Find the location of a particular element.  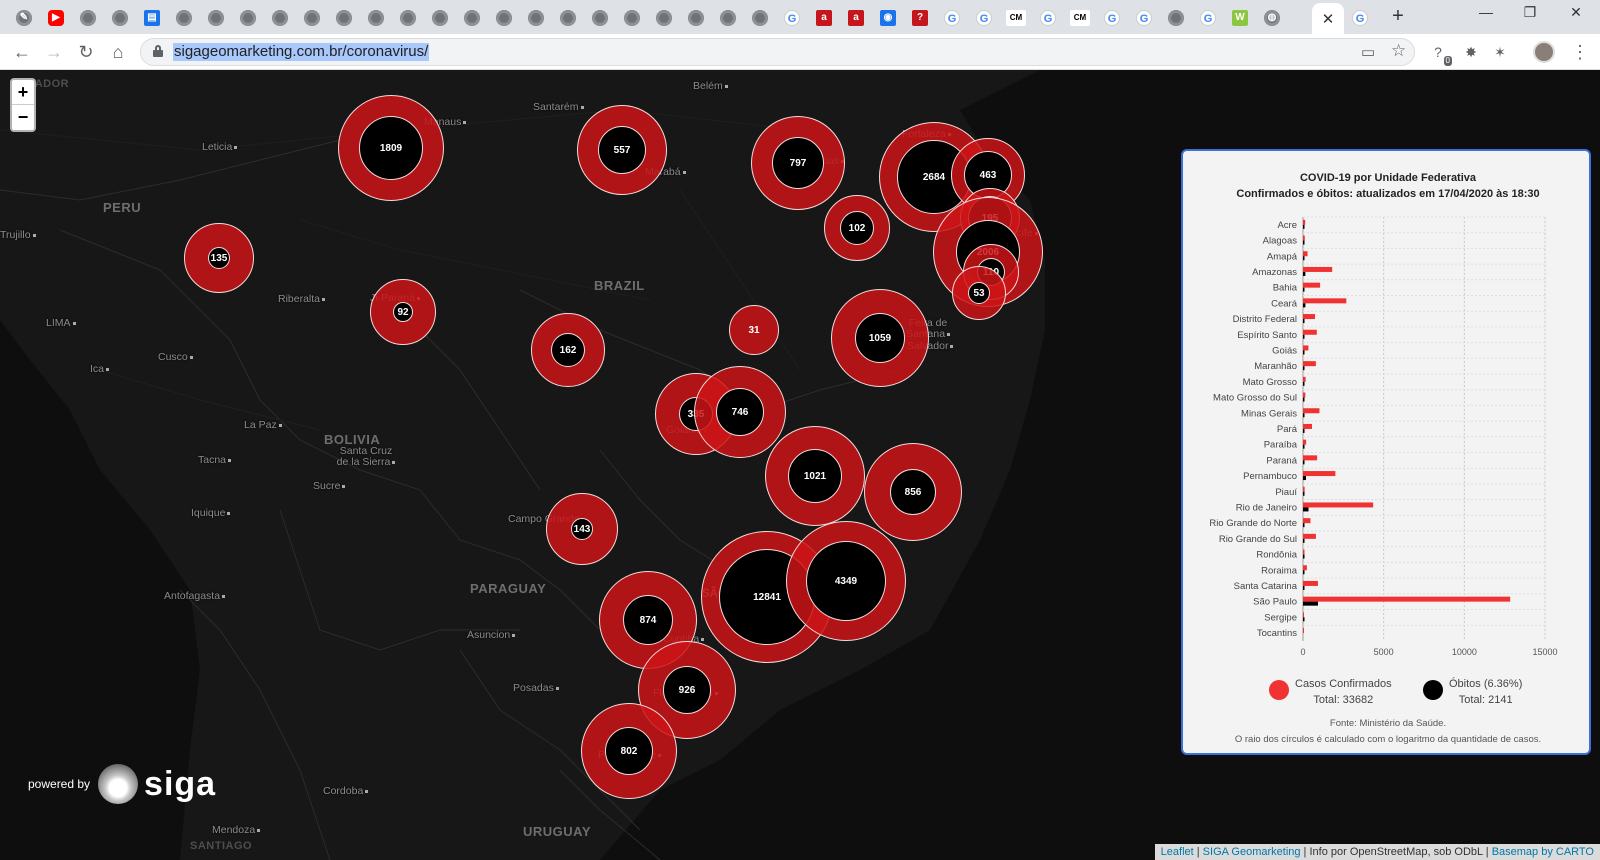

cm-icon: CM is located at coordinates (1016, 18).